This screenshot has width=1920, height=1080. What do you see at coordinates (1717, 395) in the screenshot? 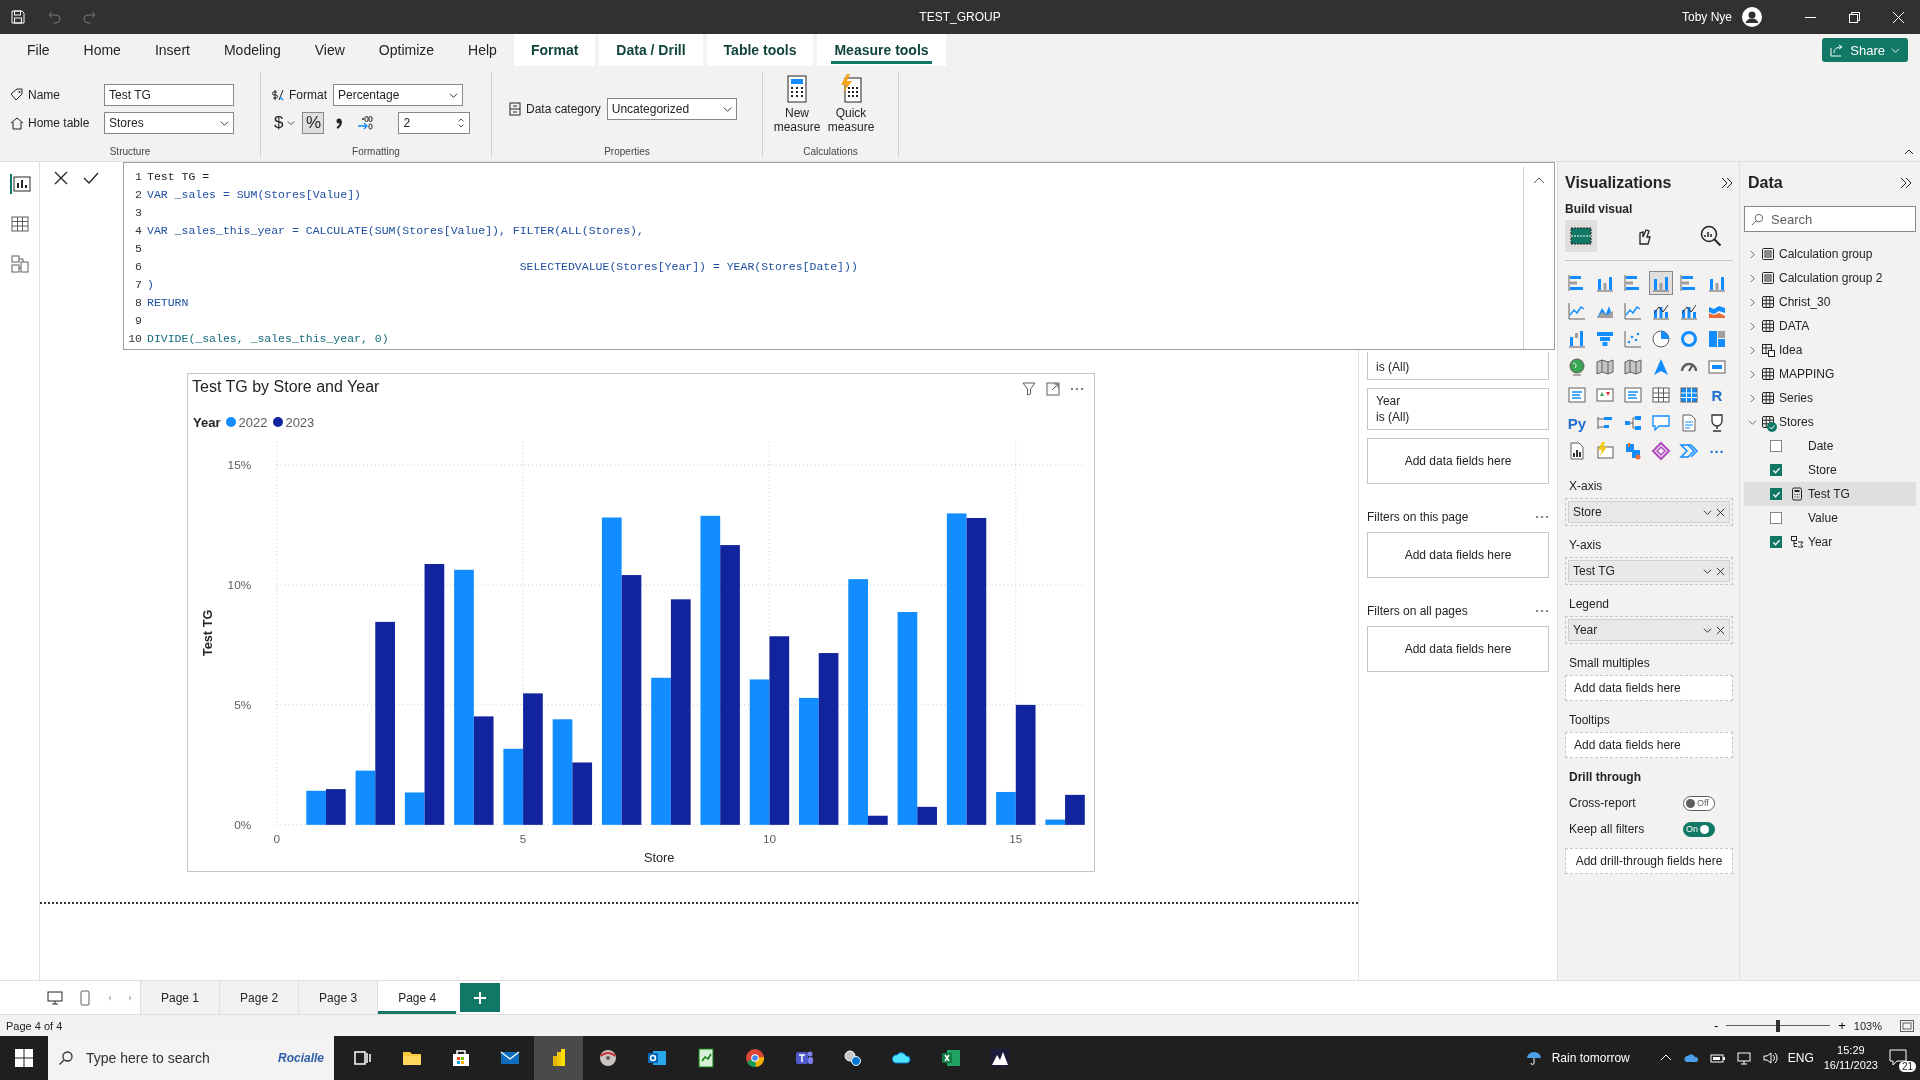
I see `visual-type-button: R` at bounding box center [1717, 395].